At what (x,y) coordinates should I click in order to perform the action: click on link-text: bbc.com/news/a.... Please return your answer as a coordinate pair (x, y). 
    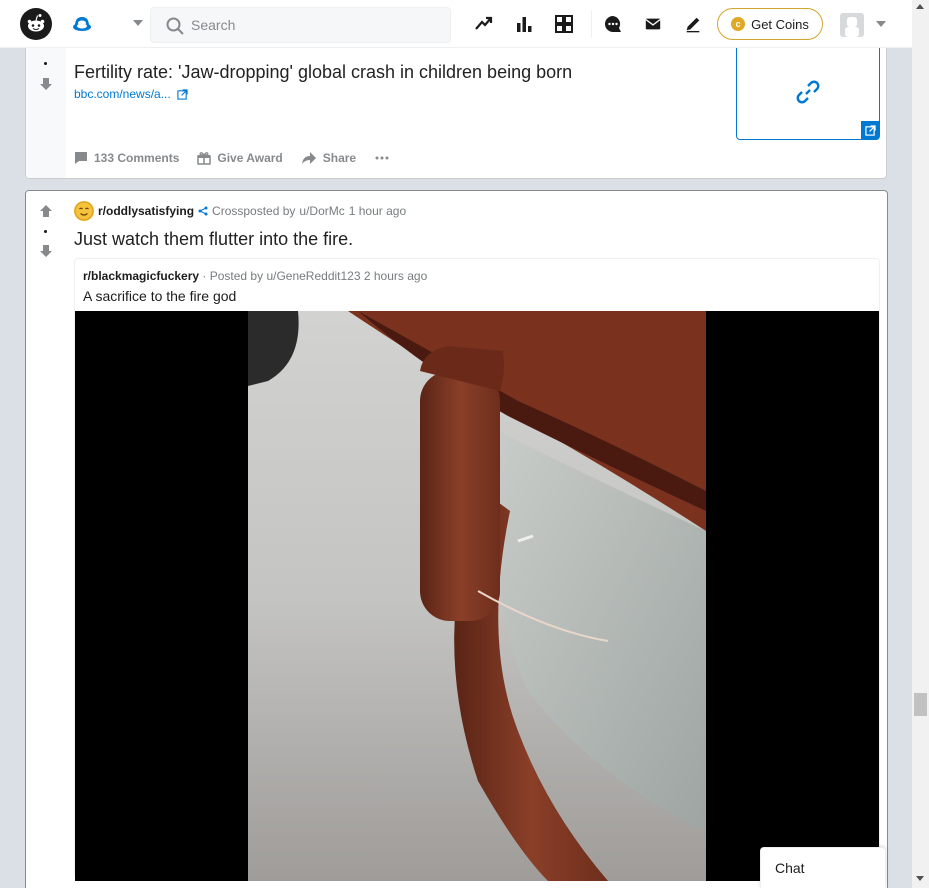
    Looking at the image, I should click on (122, 94).